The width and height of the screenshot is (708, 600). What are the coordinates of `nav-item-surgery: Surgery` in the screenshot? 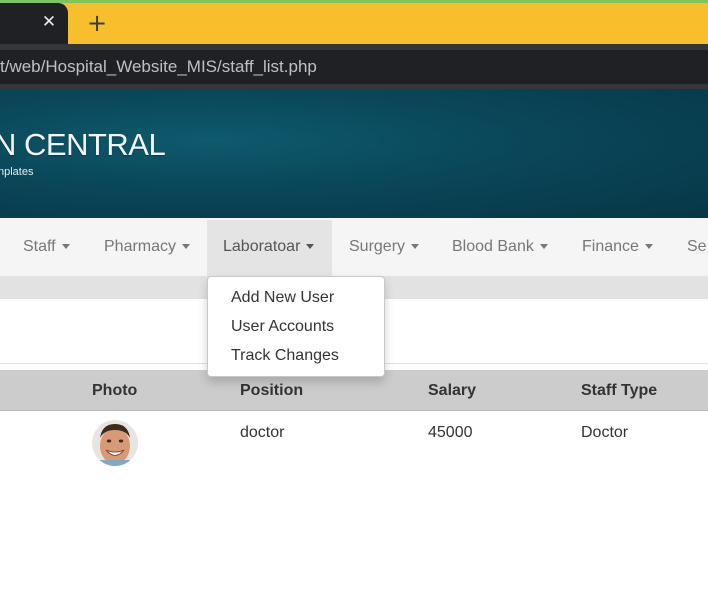 It's located at (384, 247).